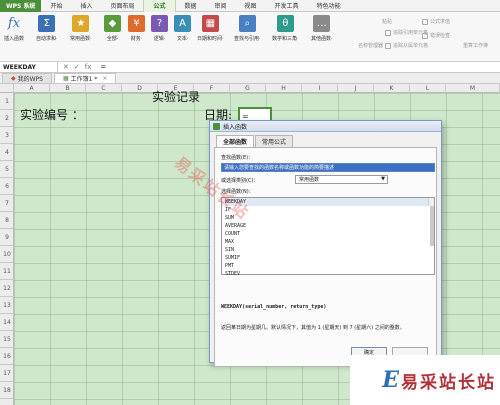 The image size is (500, 405). I want to click on column-c: C, so click(104, 88).